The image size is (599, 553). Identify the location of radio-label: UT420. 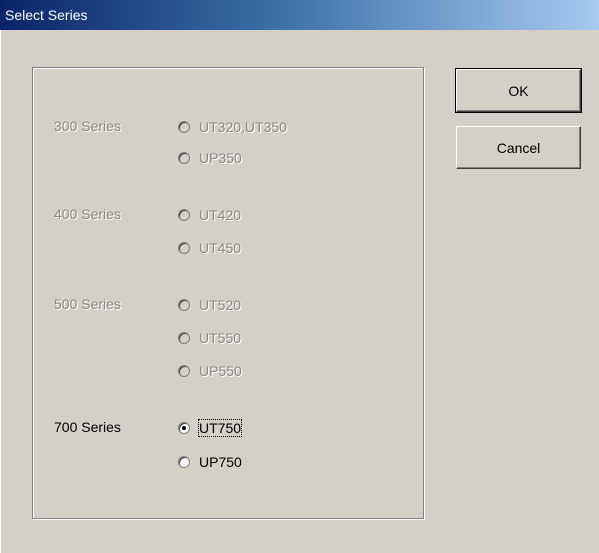
(220, 215).